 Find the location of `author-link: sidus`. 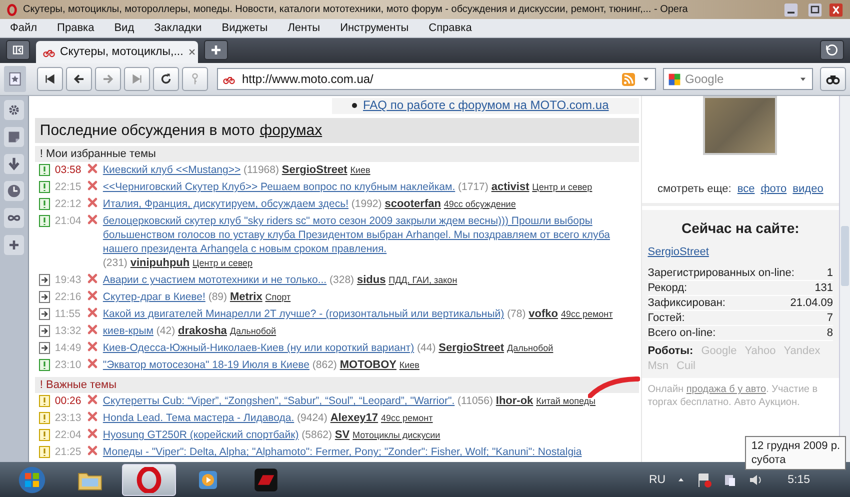

author-link: sidus is located at coordinates (371, 280).